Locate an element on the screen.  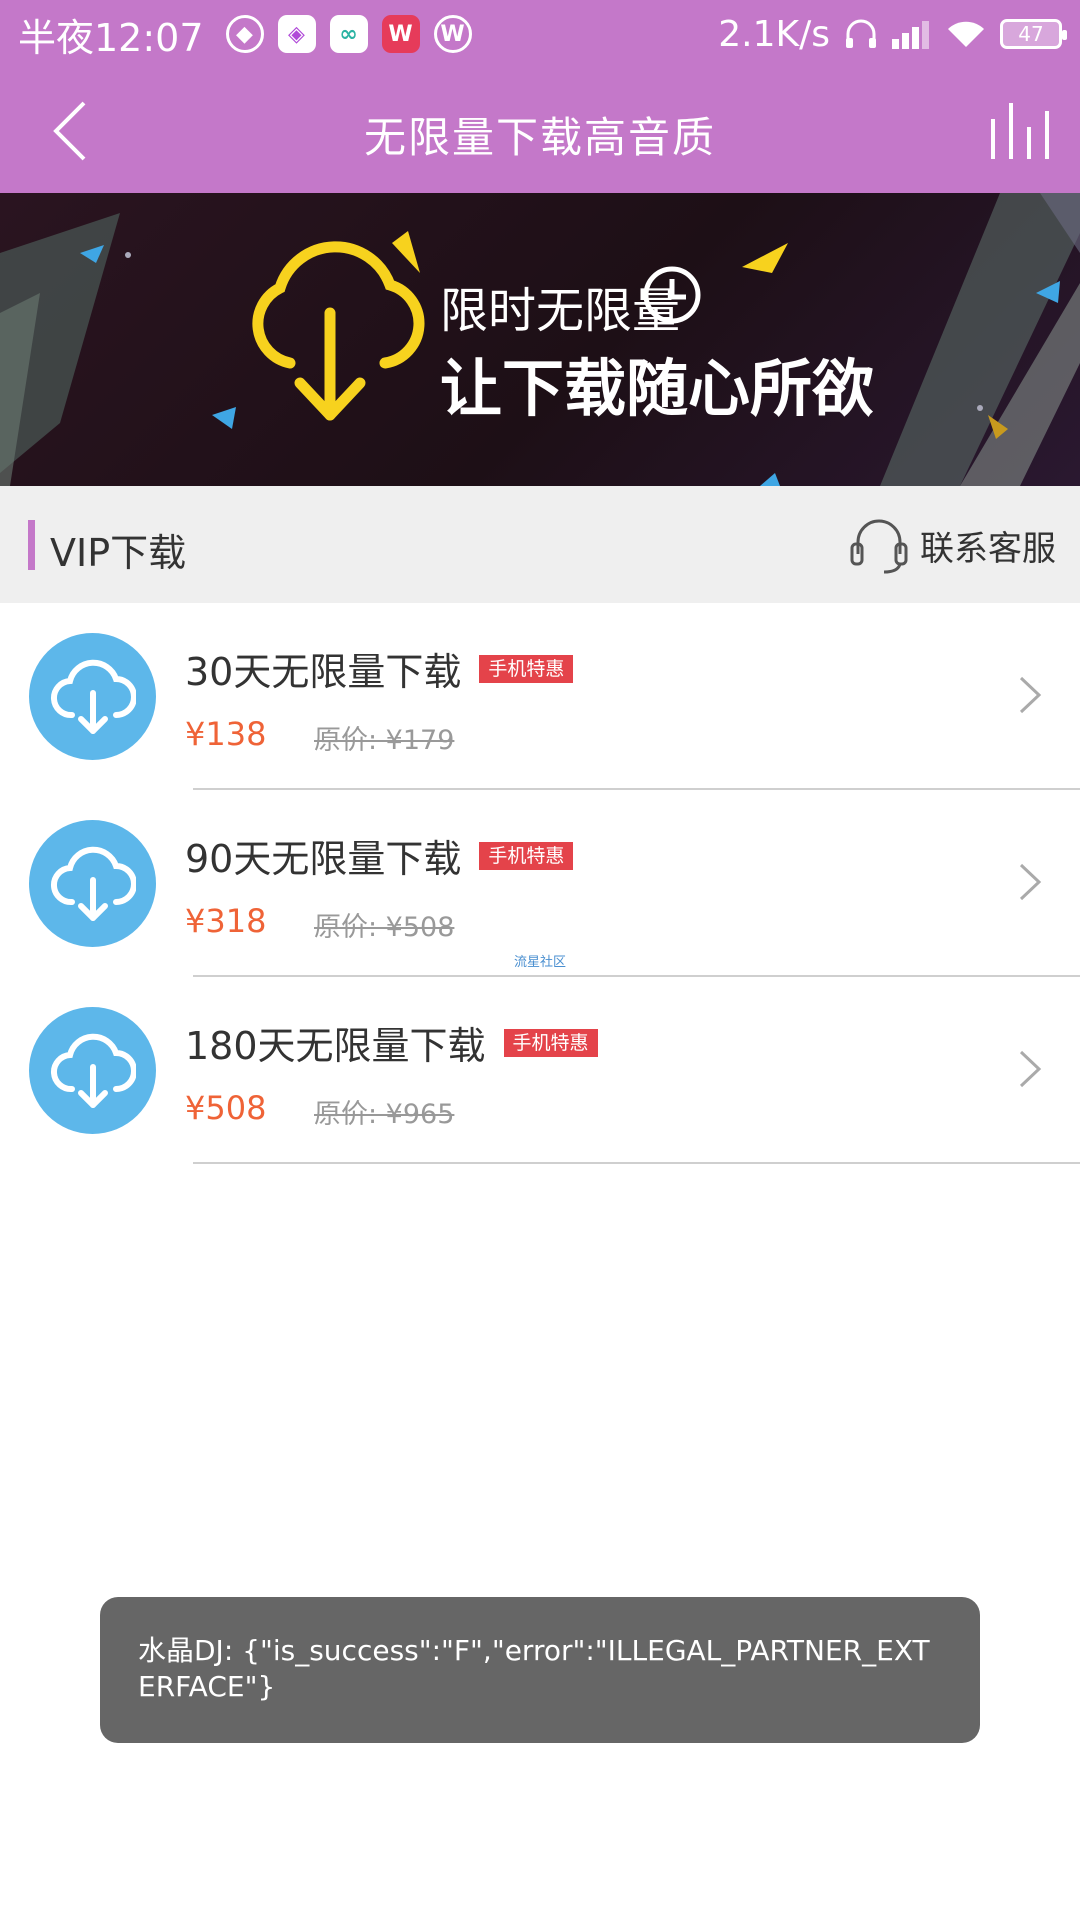
title-bar: 无限量下载高音质 is located at coordinates (540, 130).